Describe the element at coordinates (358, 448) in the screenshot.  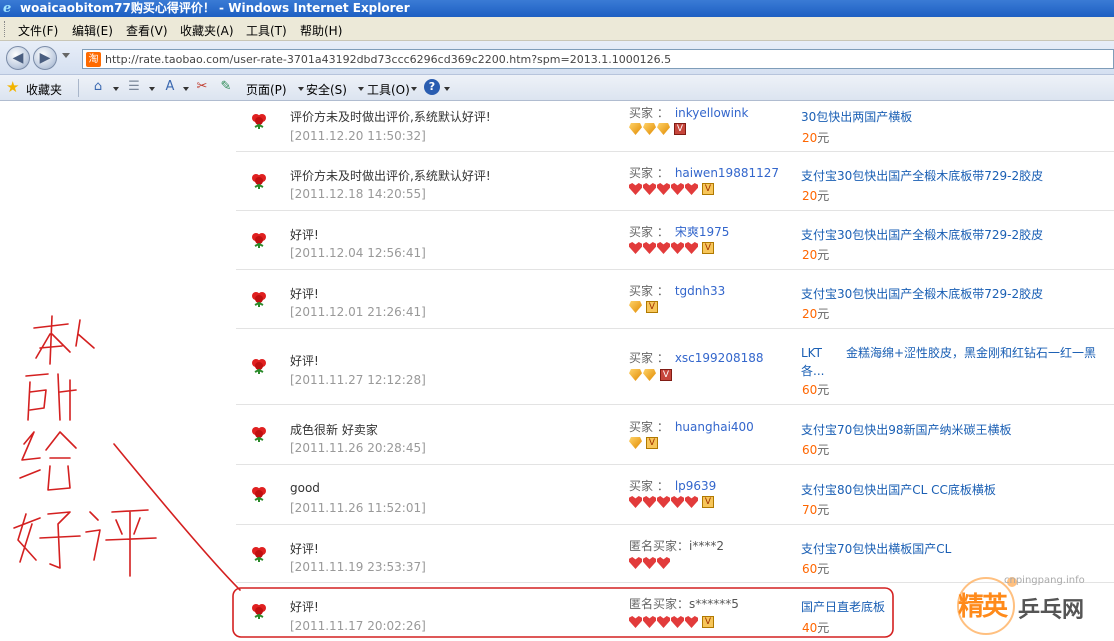
I see `rating-date: [2011.11.26 20:28:45]` at that location.